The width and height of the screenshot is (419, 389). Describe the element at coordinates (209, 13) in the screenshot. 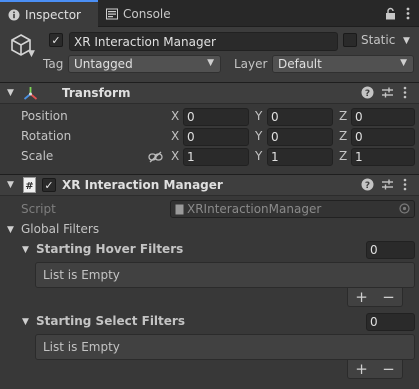

I see `tab-bar: Inspector Console` at that location.